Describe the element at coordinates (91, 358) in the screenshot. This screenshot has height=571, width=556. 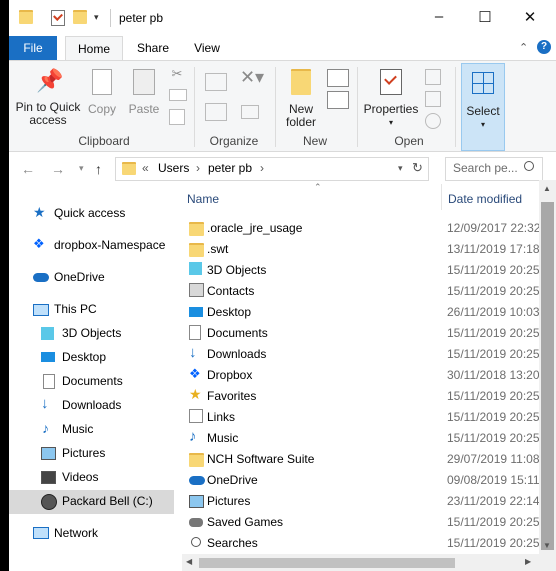
I see `nav-desktop: Desktop` at that location.